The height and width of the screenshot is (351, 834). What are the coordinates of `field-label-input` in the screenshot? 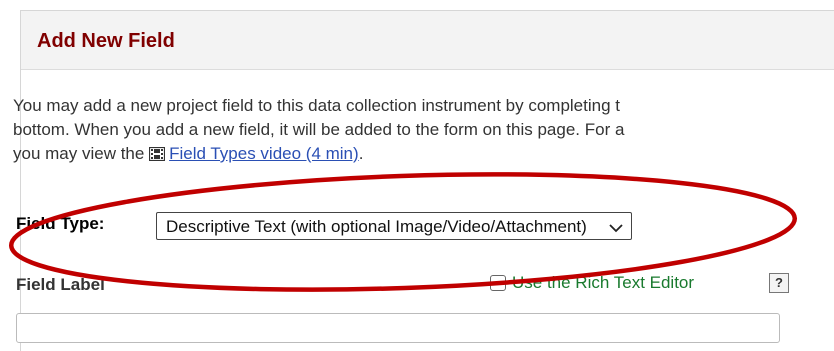 It's located at (398, 328).